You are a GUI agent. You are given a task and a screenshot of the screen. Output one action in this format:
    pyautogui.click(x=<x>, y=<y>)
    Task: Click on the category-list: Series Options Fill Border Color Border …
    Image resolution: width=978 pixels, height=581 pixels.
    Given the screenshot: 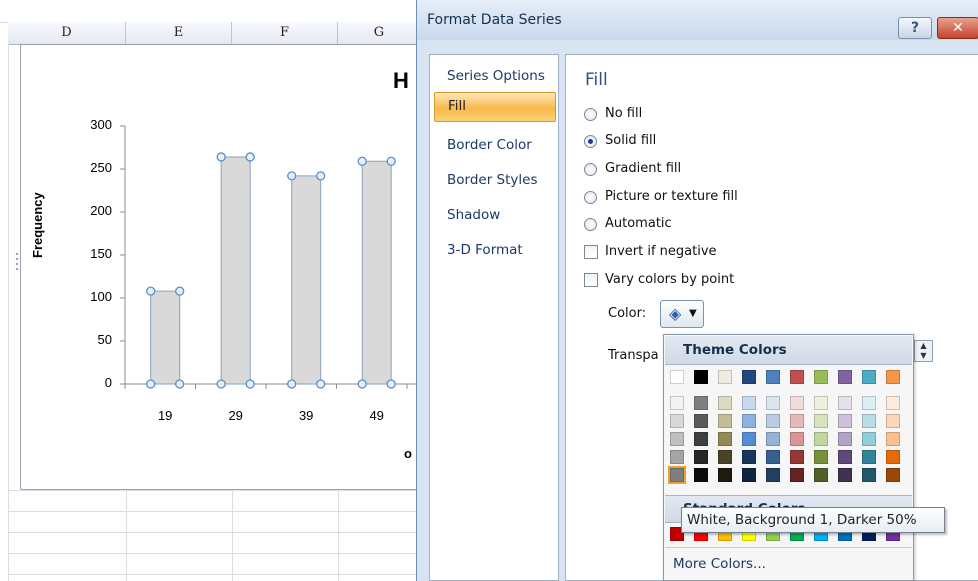 What is the action you would take?
    pyautogui.click(x=494, y=317)
    